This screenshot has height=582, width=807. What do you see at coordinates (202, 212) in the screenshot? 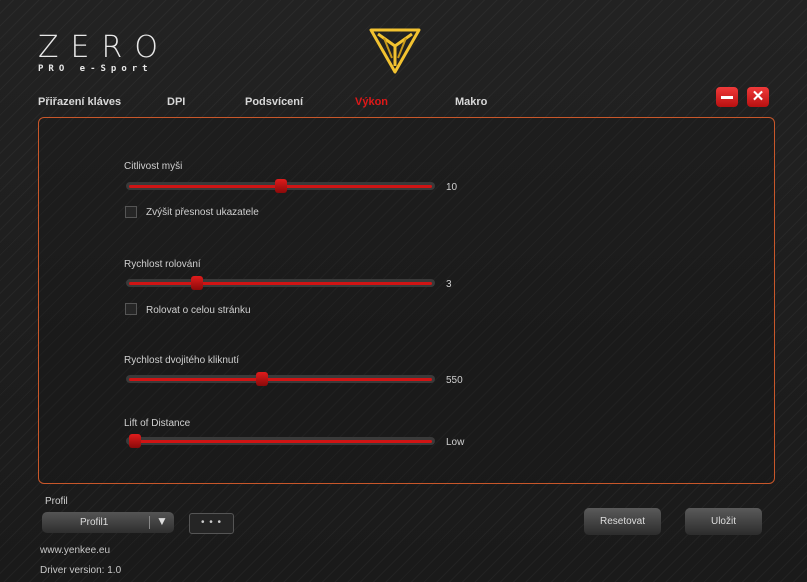
I see `precision-label: Zvýšit přesnost ukazatele` at bounding box center [202, 212].